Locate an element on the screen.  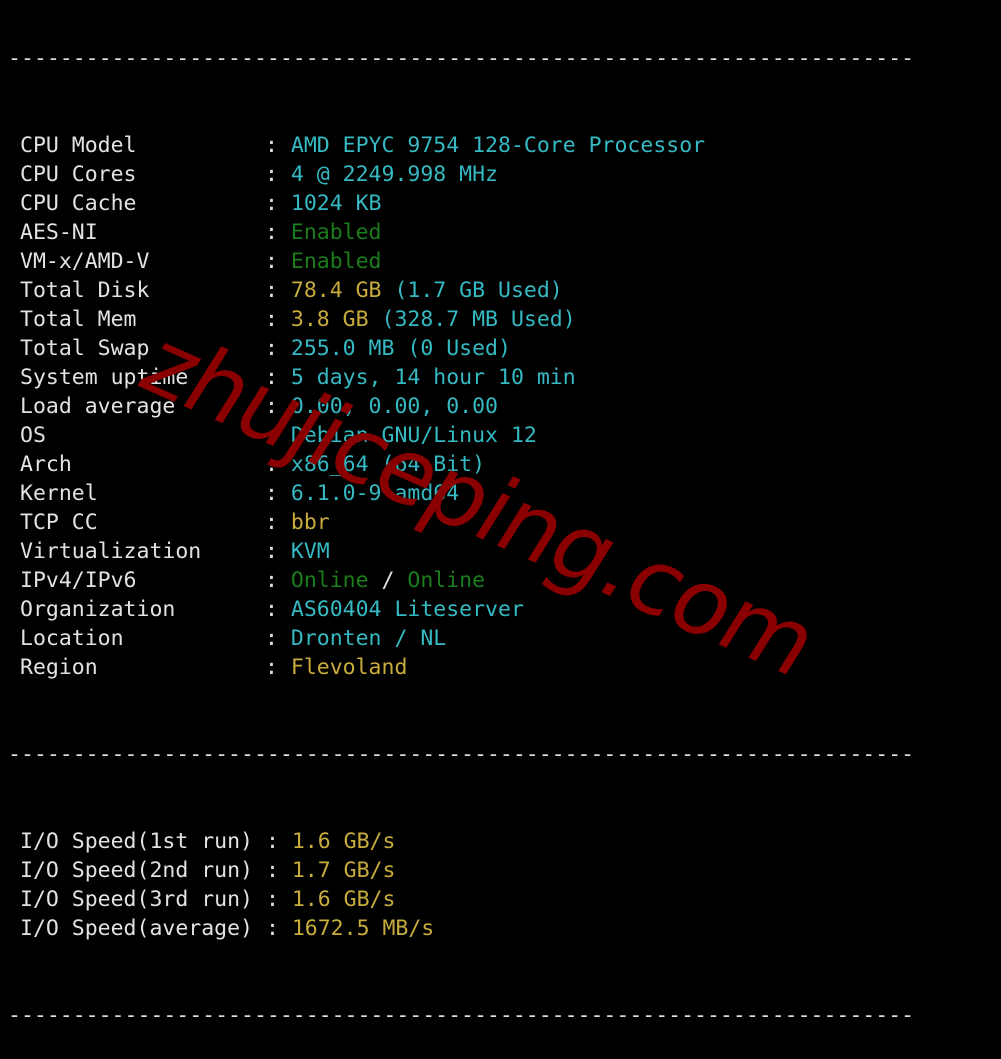
io-speed-value: 1672.5 MB/s is located at coordinates (363, 928).